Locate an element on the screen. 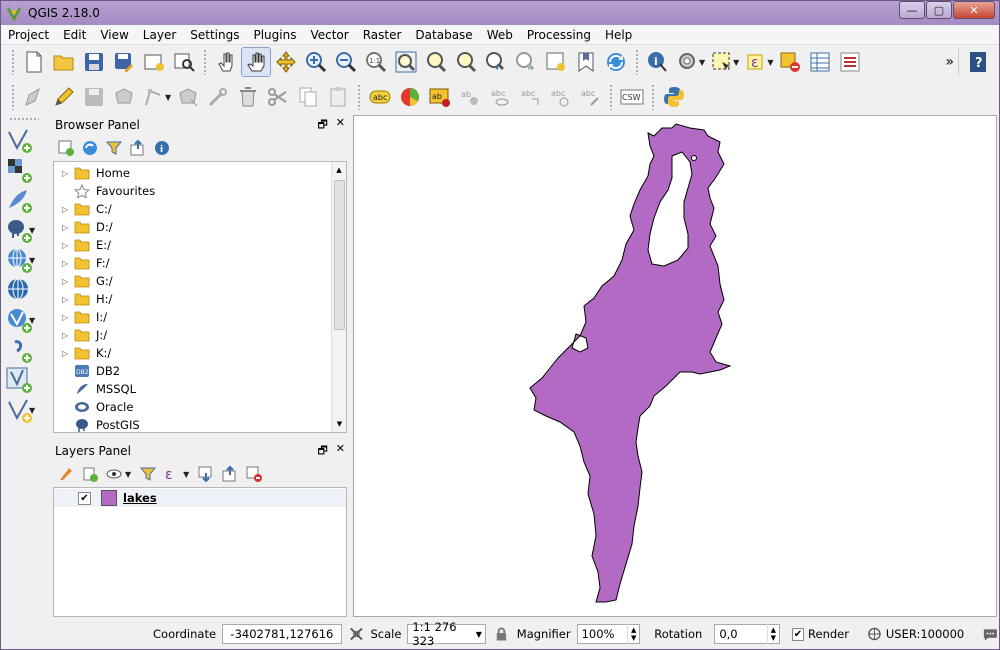  add-raster-layer-button is located at coordinates (25, 170).